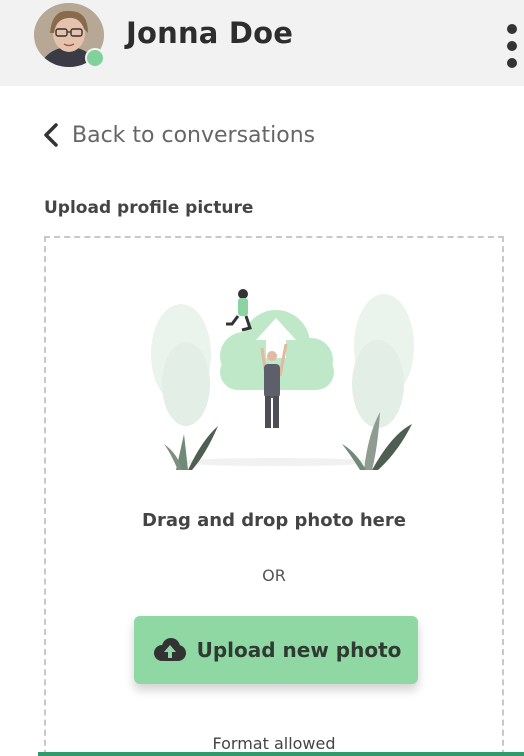 This screenshot has width=524, height=756. What do you see at coordinates (194, 135) in the screenshot?
I see `back-link-label: Back to conversations` at bounding box center [194, 135].